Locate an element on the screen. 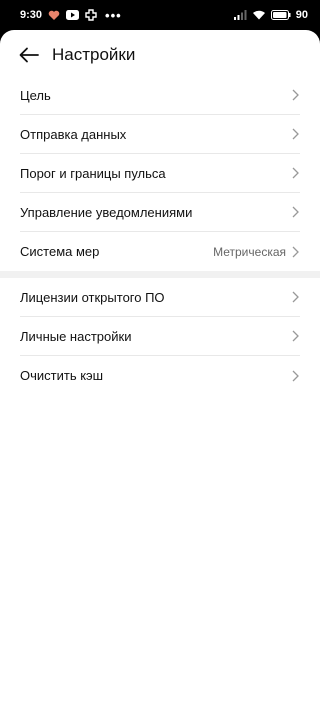 The image size is (320, 711). youtube-icon is located at coordinates (73, 15).